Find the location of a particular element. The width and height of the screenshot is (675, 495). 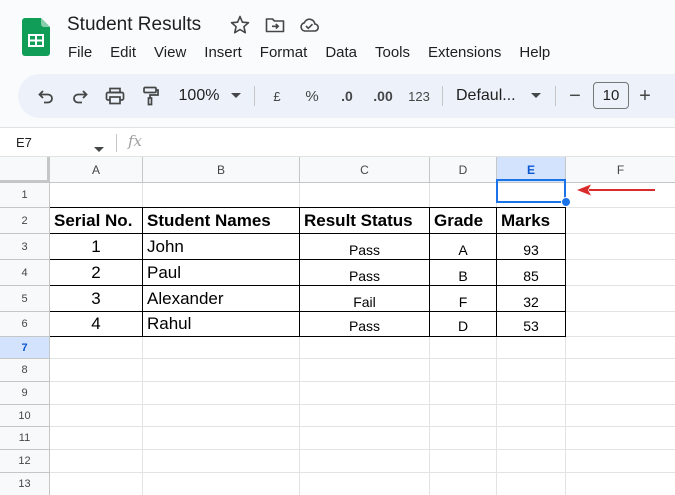

fx-icon: fx is located at coordinates (135, 141).